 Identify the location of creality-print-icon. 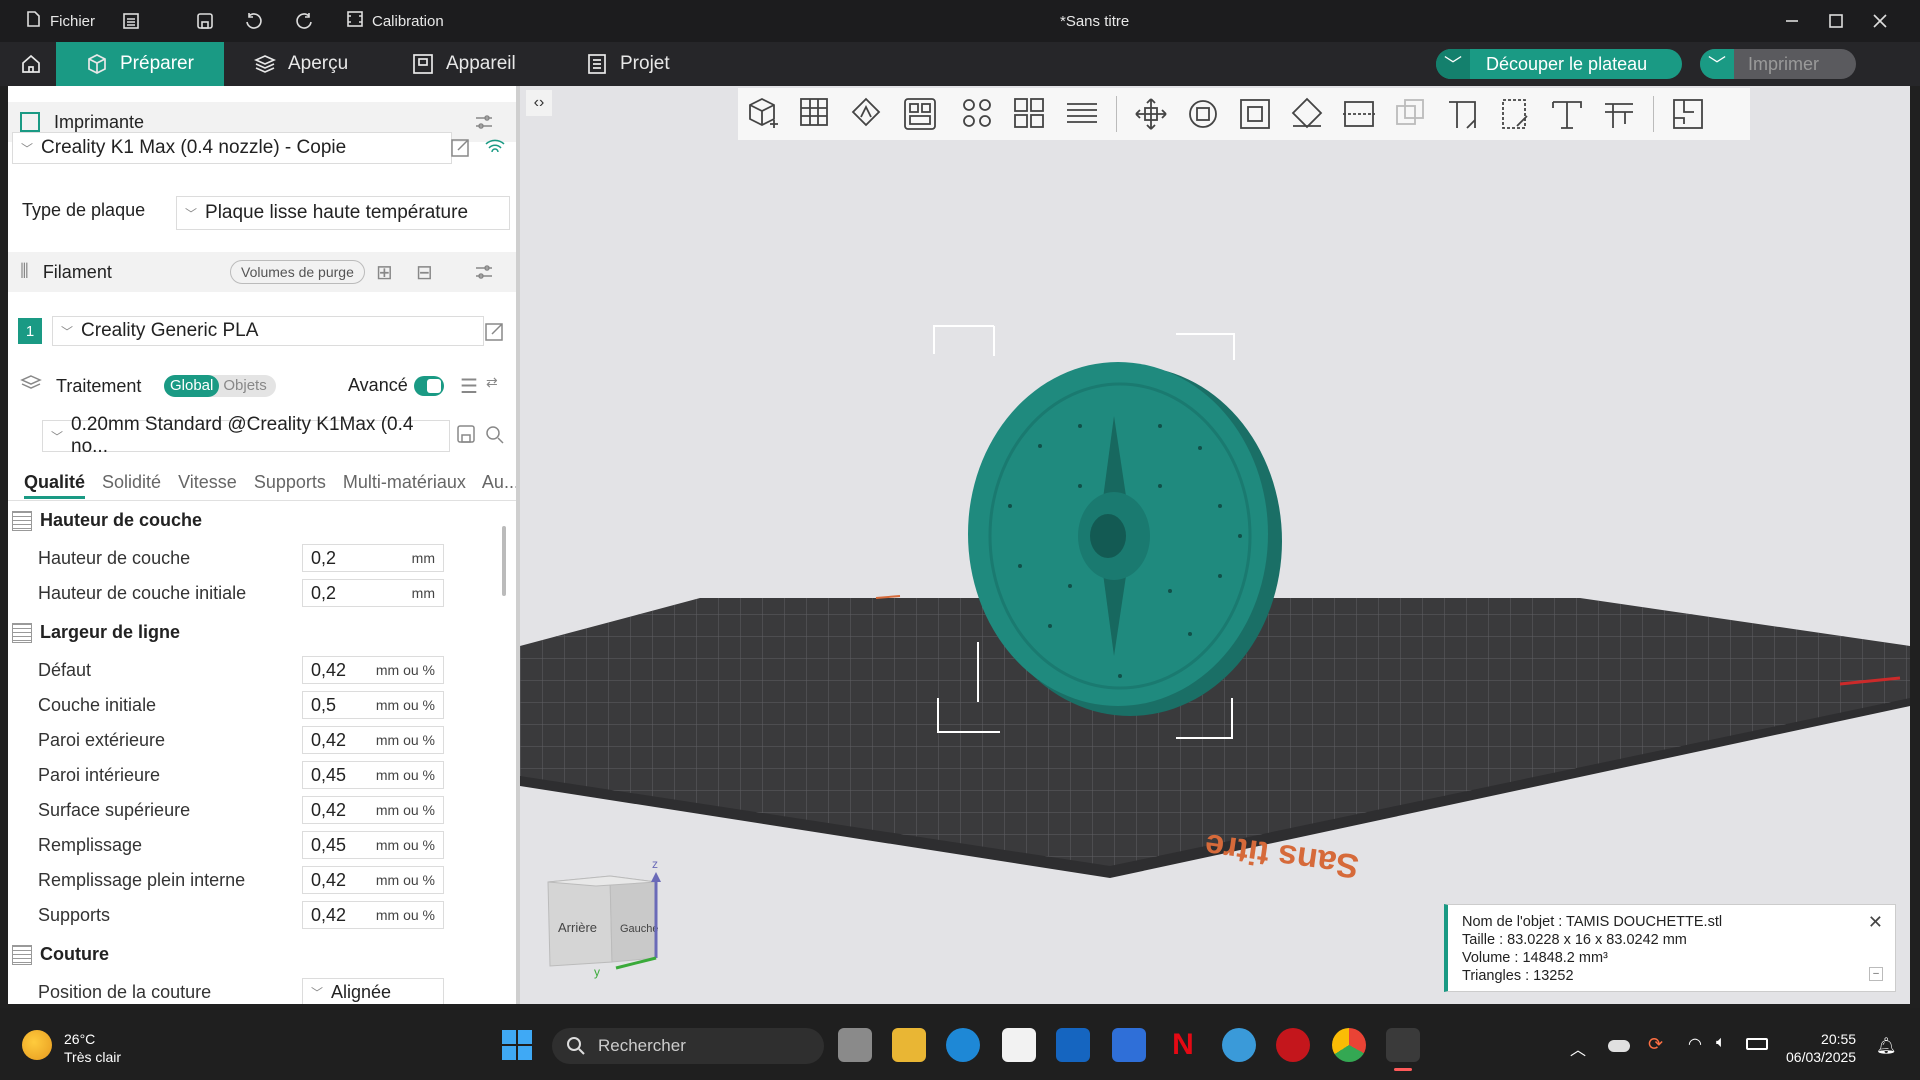
(1403, 1045).